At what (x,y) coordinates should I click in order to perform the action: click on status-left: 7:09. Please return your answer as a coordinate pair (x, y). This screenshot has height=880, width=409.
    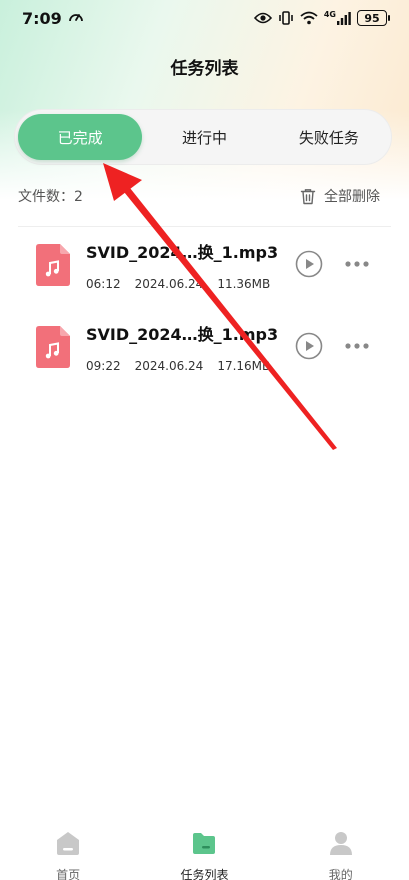
    Looking at the image, I should click on (53, 18).